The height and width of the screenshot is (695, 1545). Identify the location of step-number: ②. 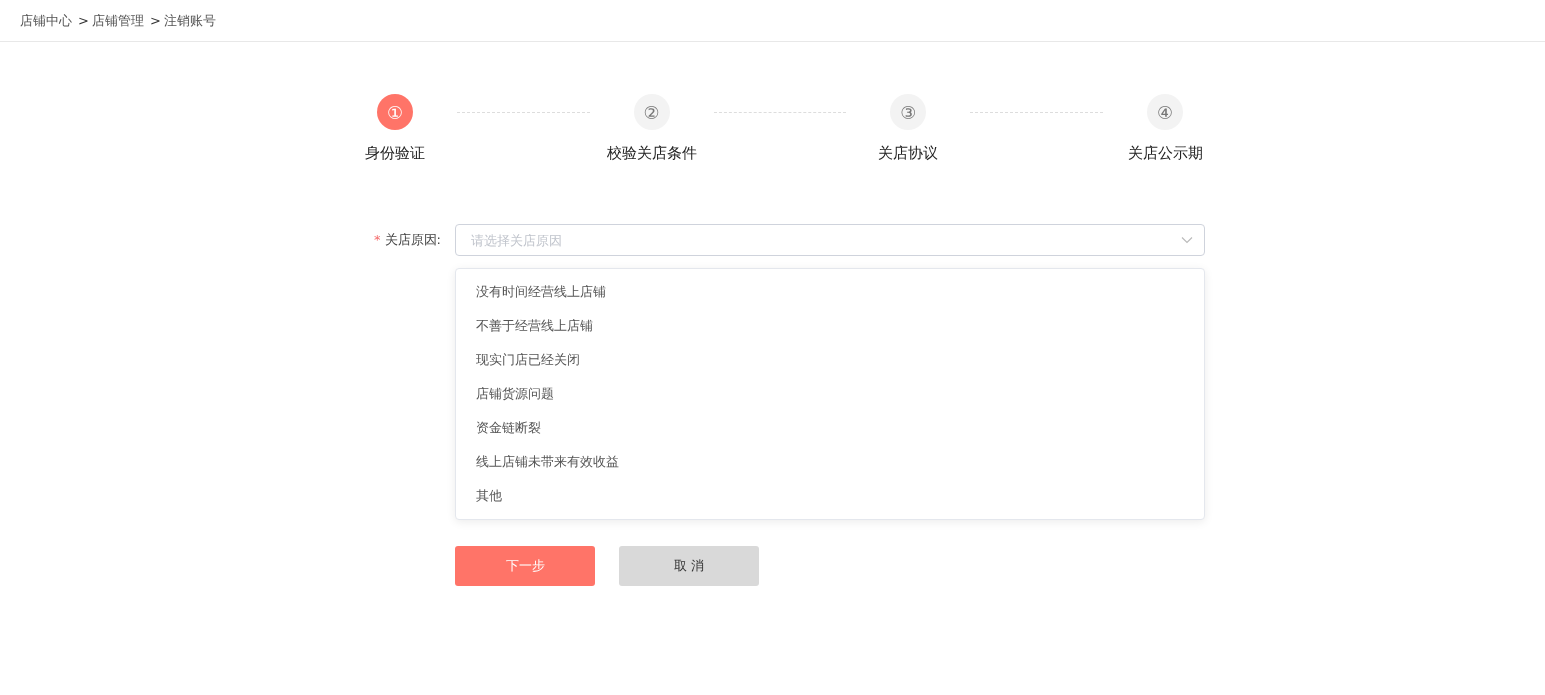
(651, 112).